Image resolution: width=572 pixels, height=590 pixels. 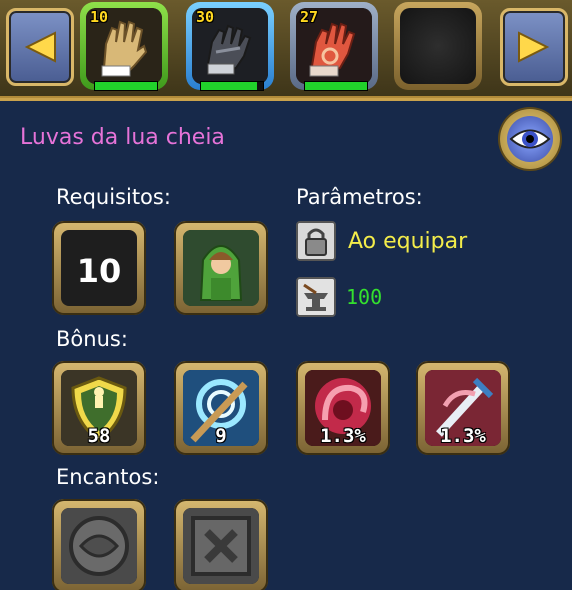 What do you see at coordinates (99, 17) in the screenshot?
I see `slot-level: 10` at bounding box center [99, 17].